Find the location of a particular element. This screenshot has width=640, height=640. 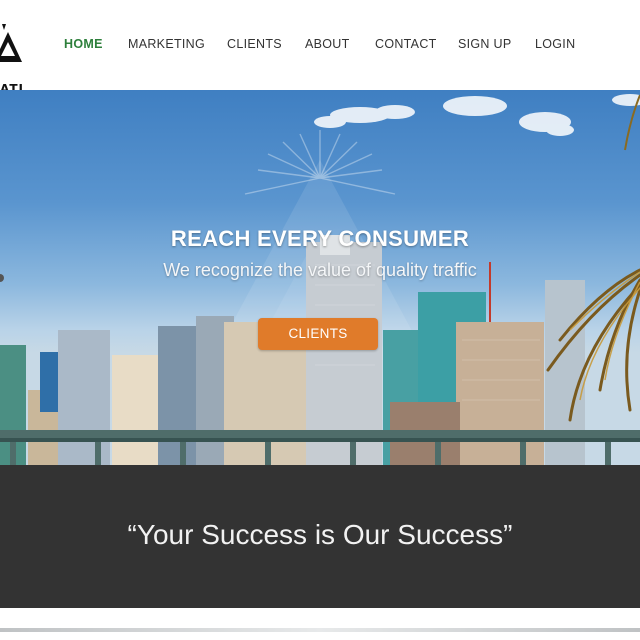

clients-button: CLIENTS is located at coordinates (318, 334).